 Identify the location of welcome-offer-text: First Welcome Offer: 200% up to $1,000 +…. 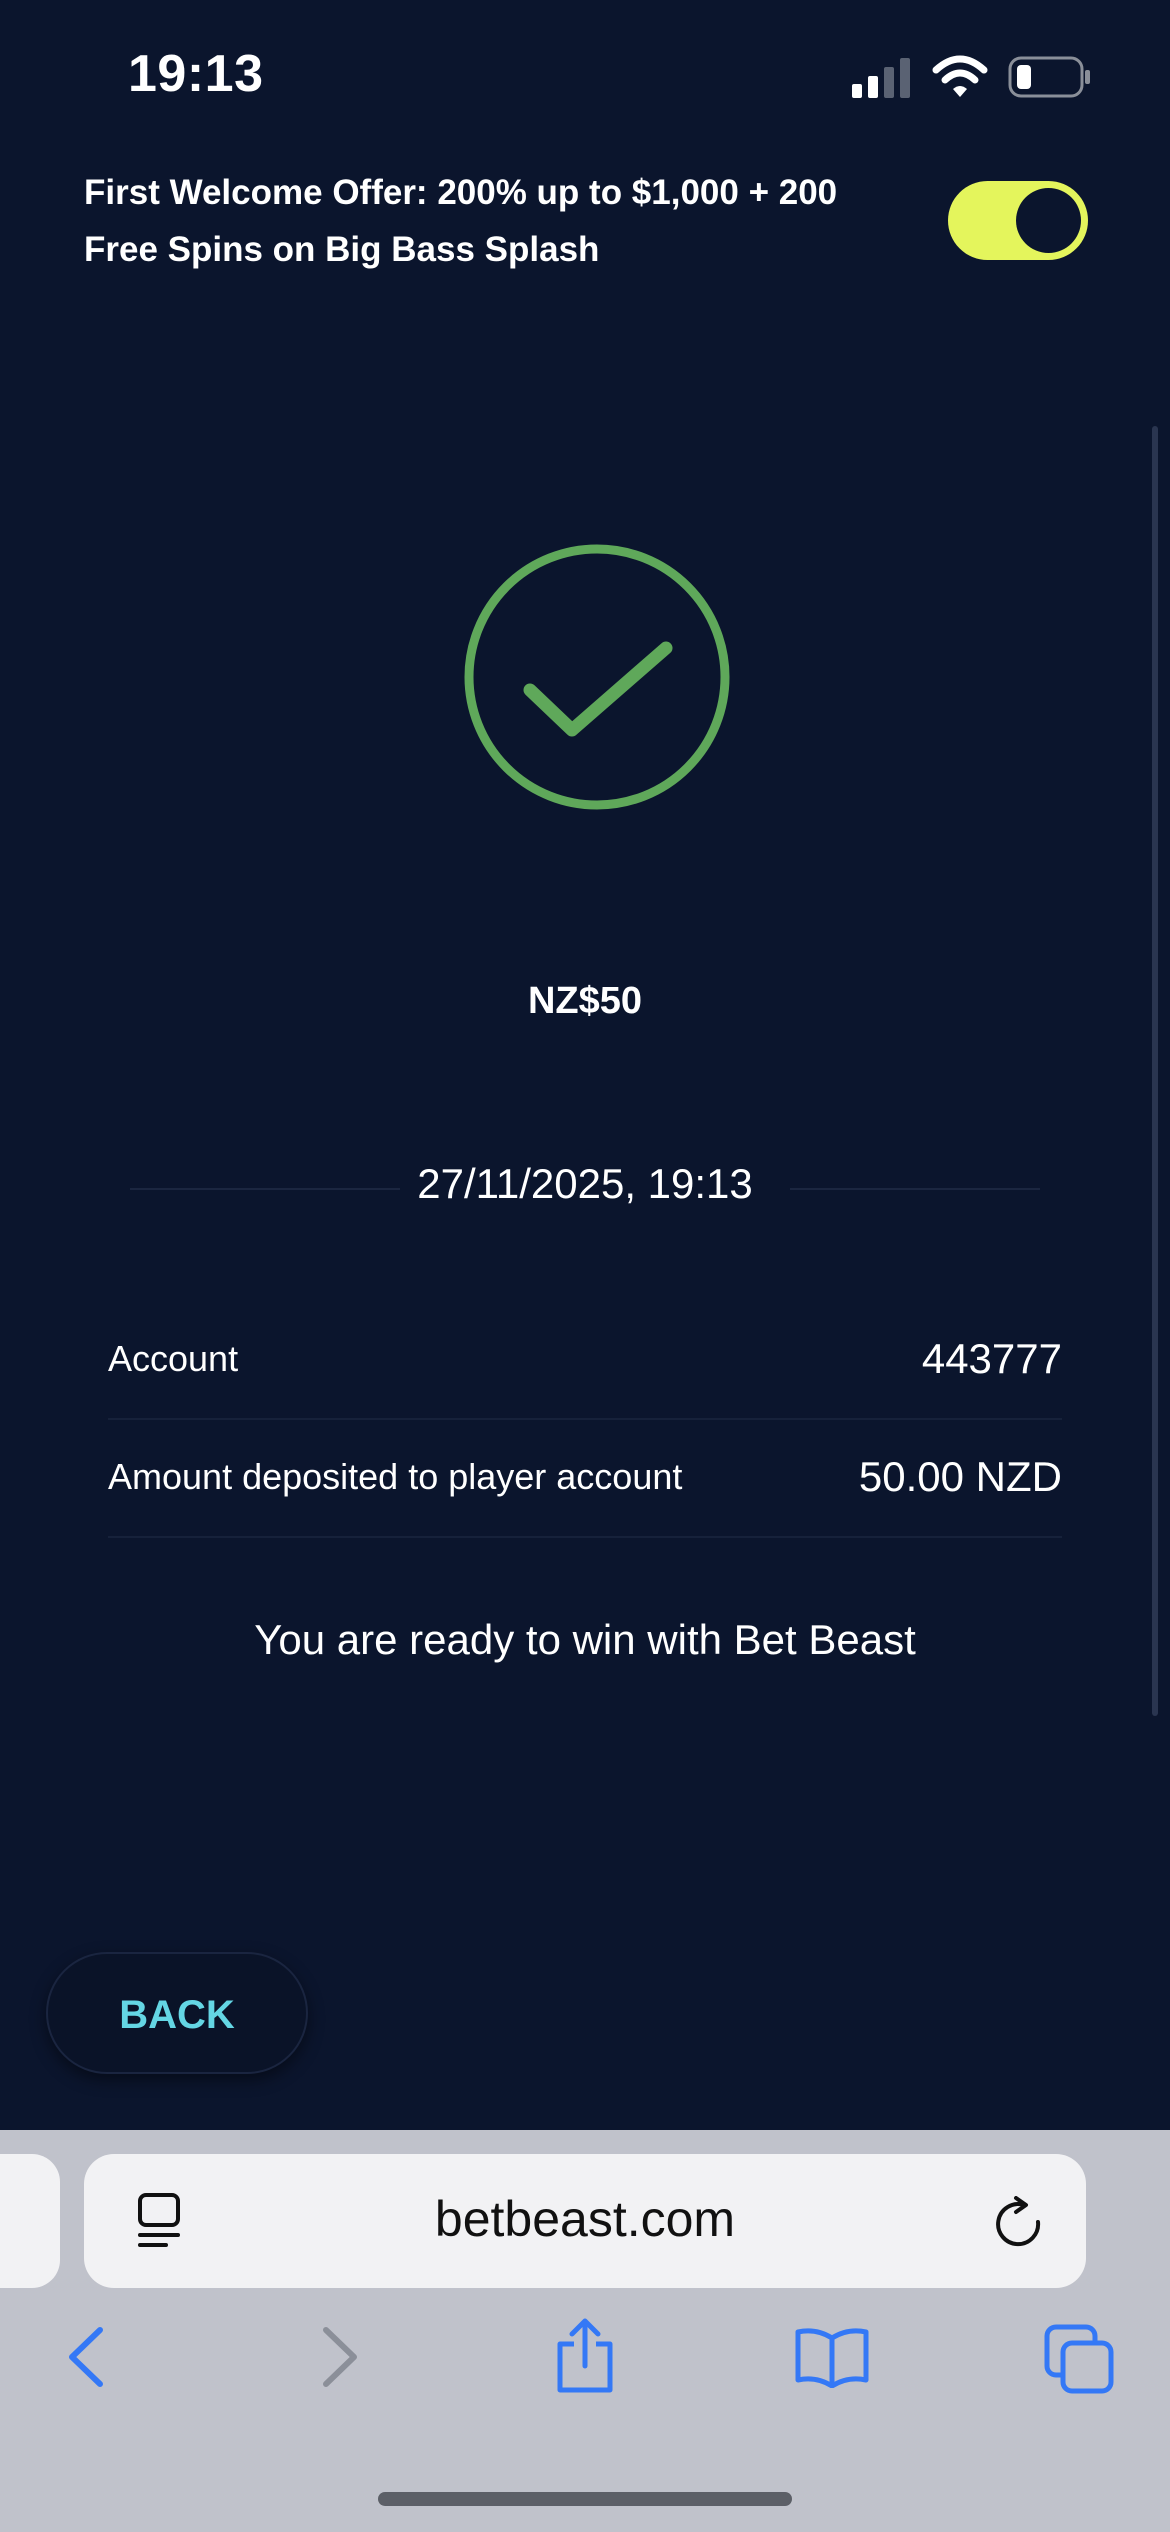
(461, 221).